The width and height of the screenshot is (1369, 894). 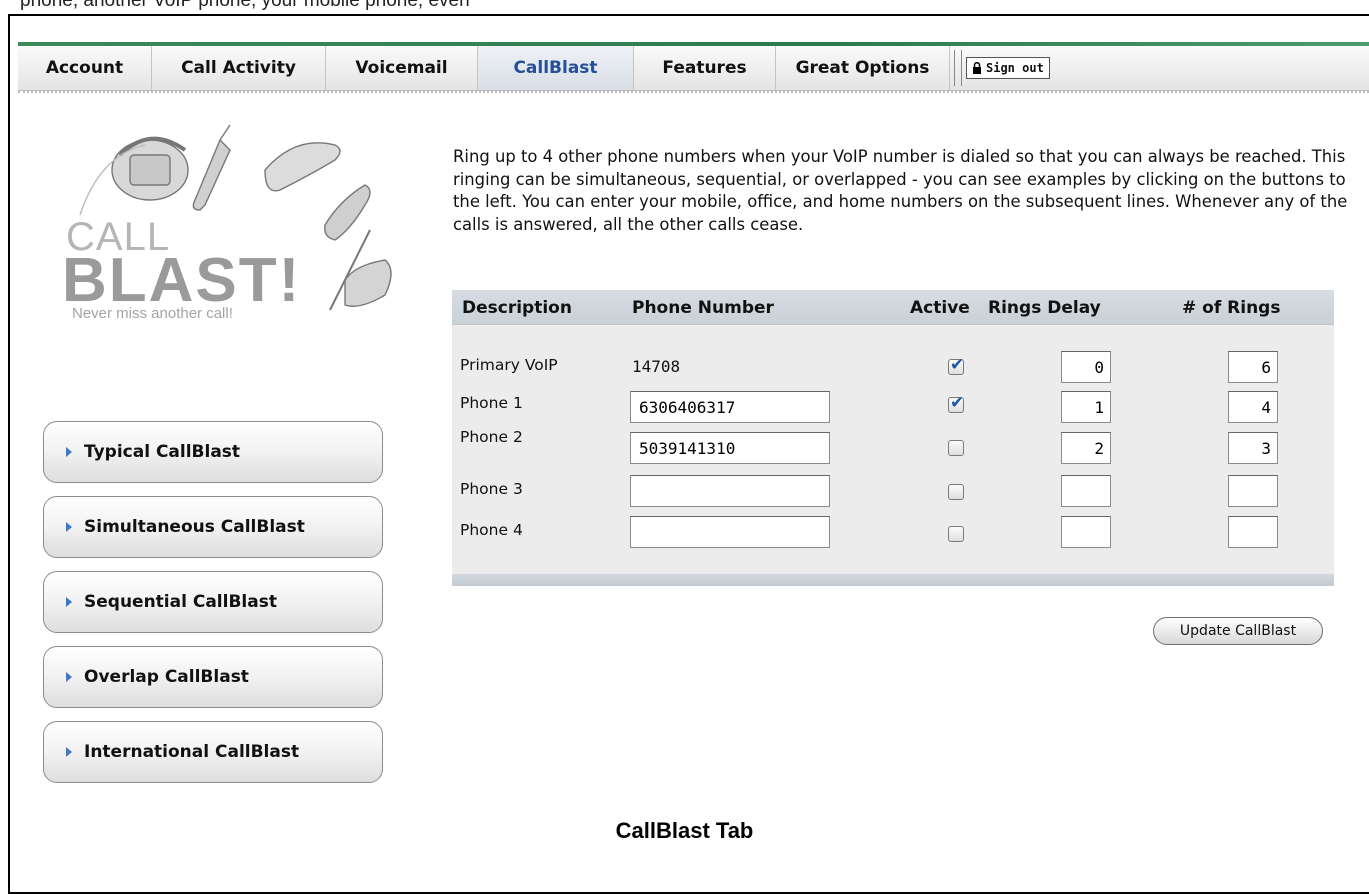 I want to click on header-phone-number: Phone Number, so click(x=703, y=308).